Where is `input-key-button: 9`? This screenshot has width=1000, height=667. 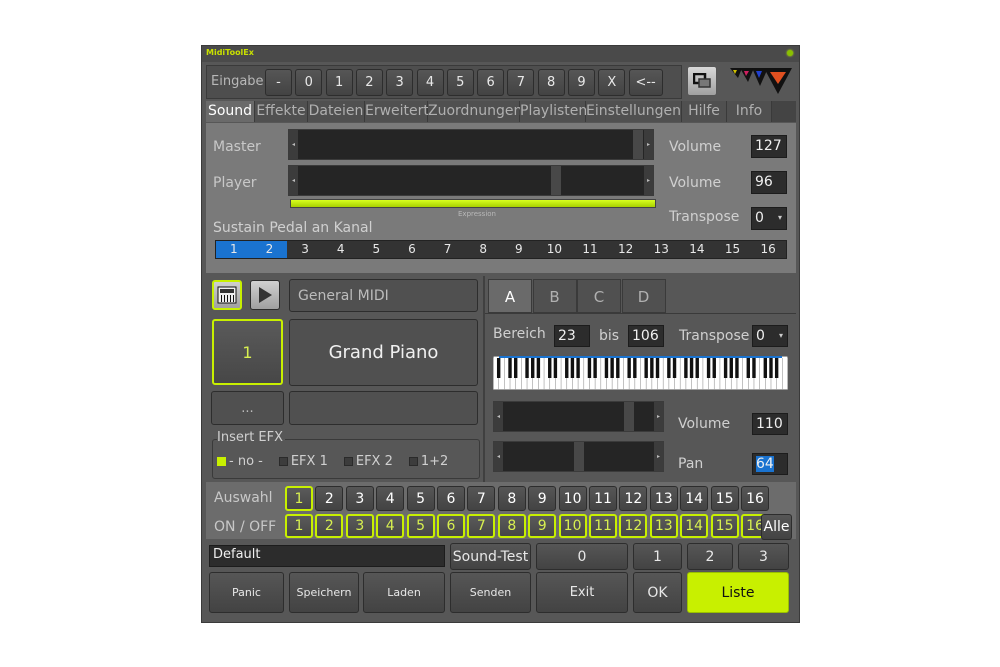 input-key-button: 9 is located at coordinates (581, 82).